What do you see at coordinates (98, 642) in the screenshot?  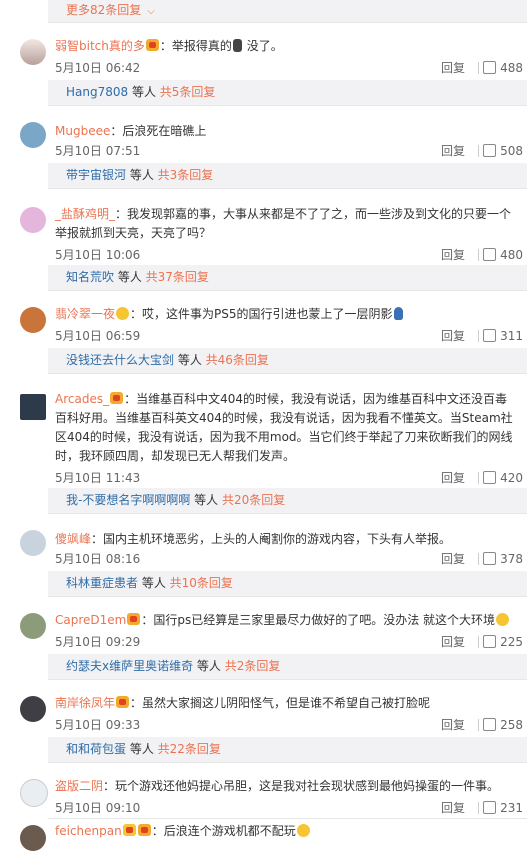 I see `comment-time: 5月10日 09:29` at bounding box center [98, 642].